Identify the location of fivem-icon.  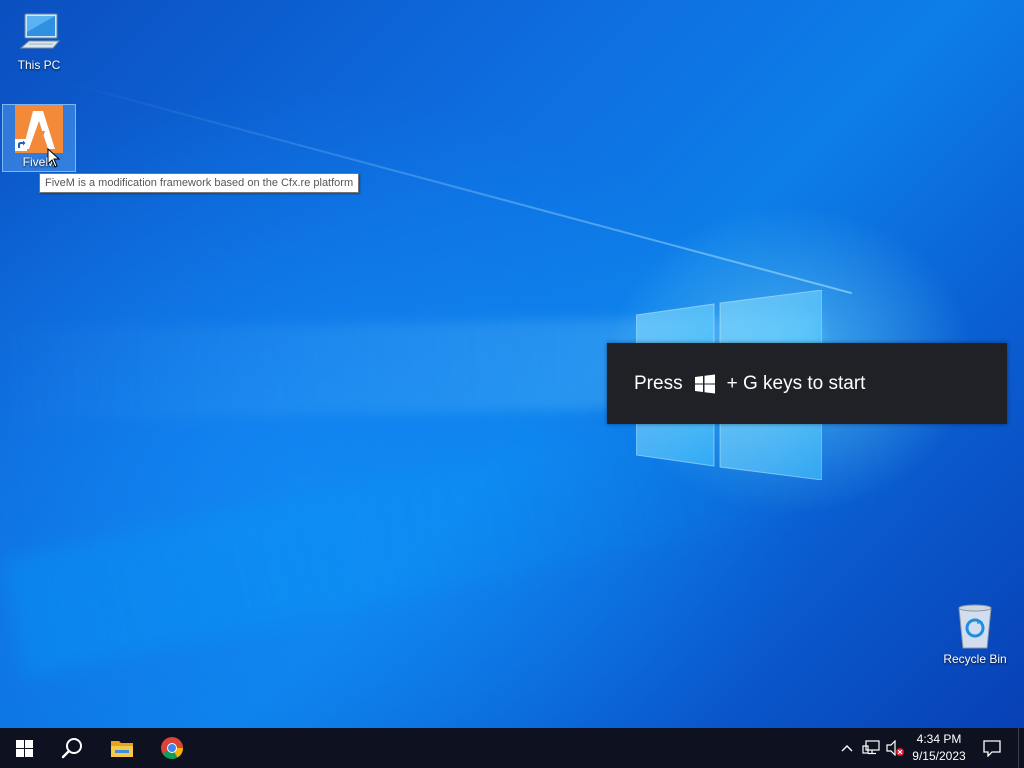
(39, 129).